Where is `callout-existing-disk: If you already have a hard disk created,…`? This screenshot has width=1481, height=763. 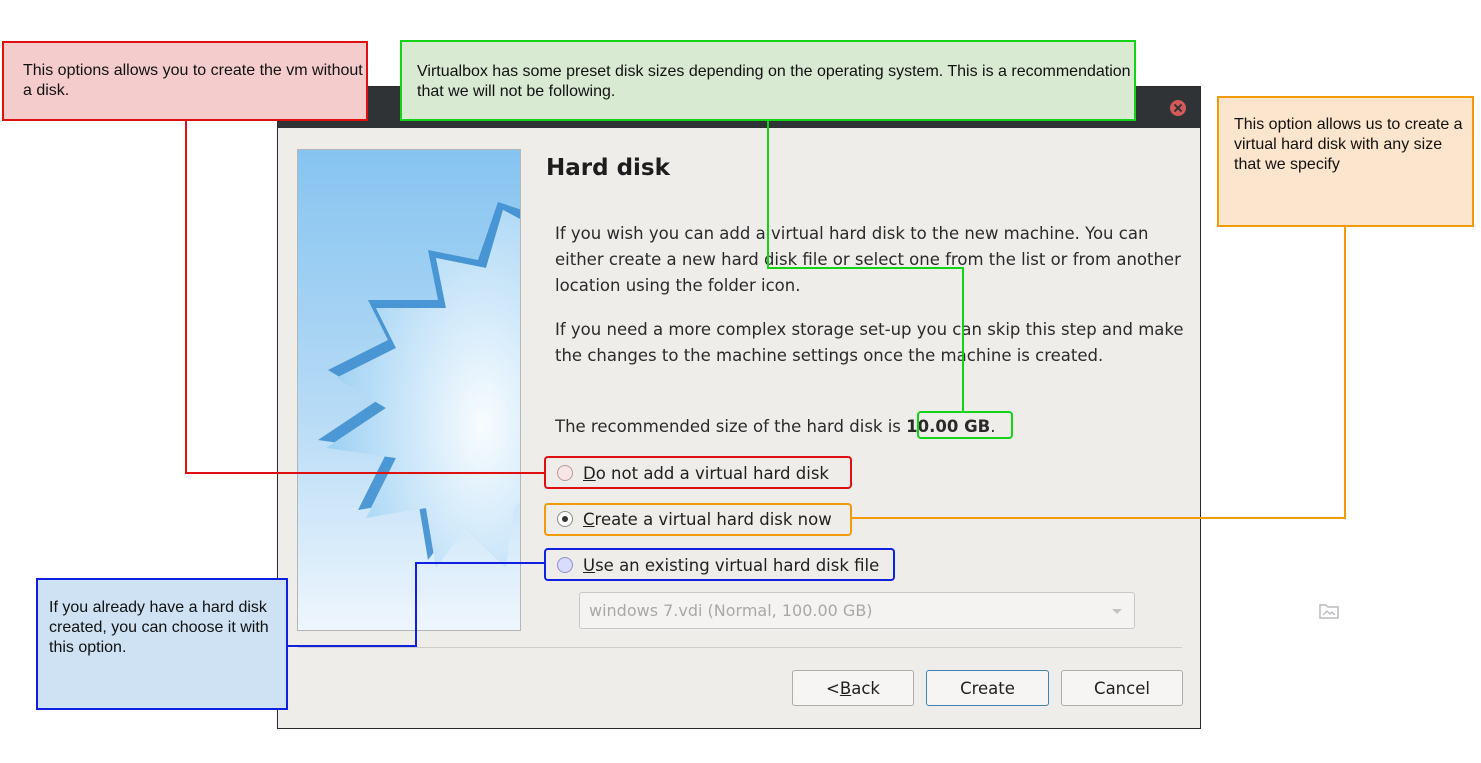
callout-existing-disk: If you already have a hard disk created,… is located at coordinates (162, 644).